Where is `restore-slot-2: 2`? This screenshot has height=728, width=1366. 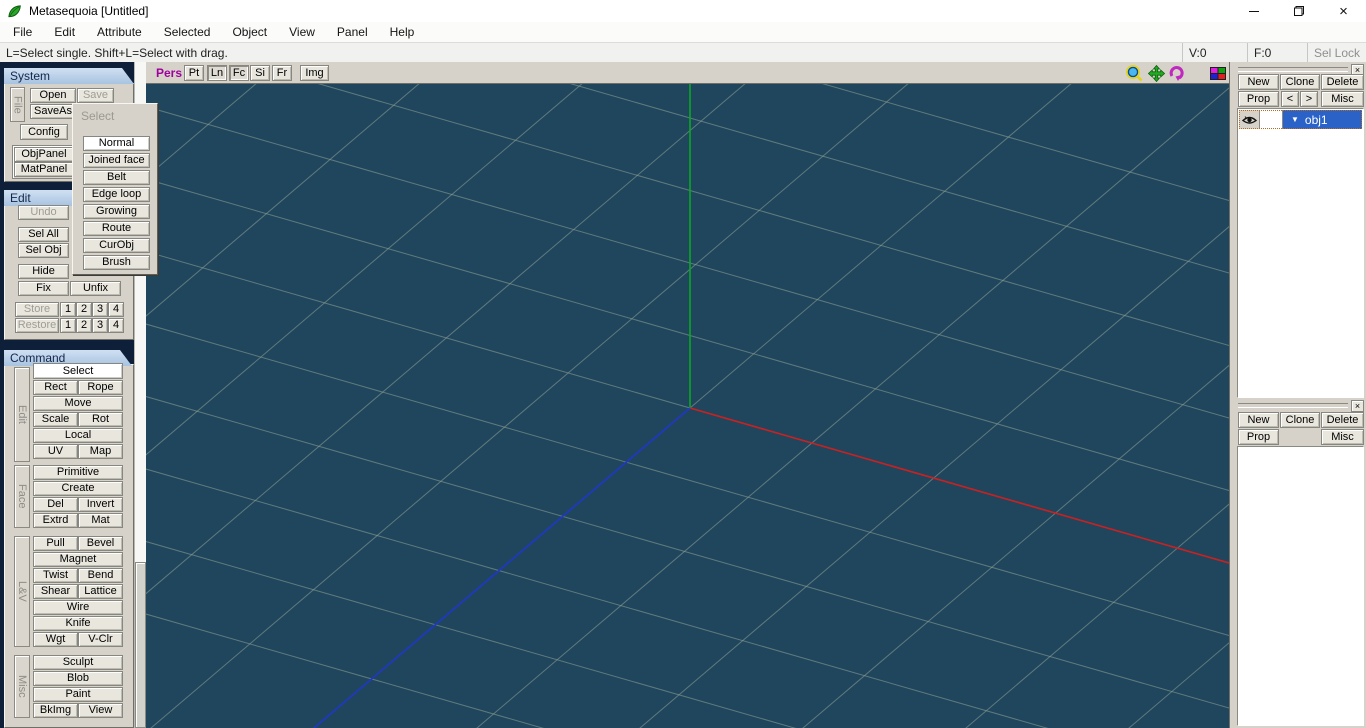 restore-slot-2: 2 is located at coordinates (84, 325).